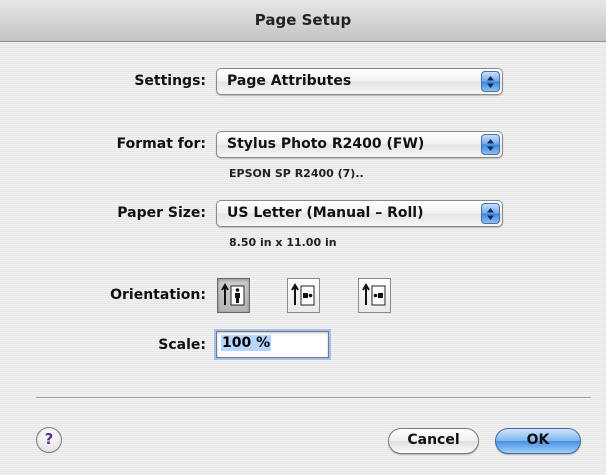 Image resolution: width=606 pixels, height=475 pixels. Describe the element at coordinates (161, 213) in the screenshot. I see `paper-size-label: Paper Size:` at that location.